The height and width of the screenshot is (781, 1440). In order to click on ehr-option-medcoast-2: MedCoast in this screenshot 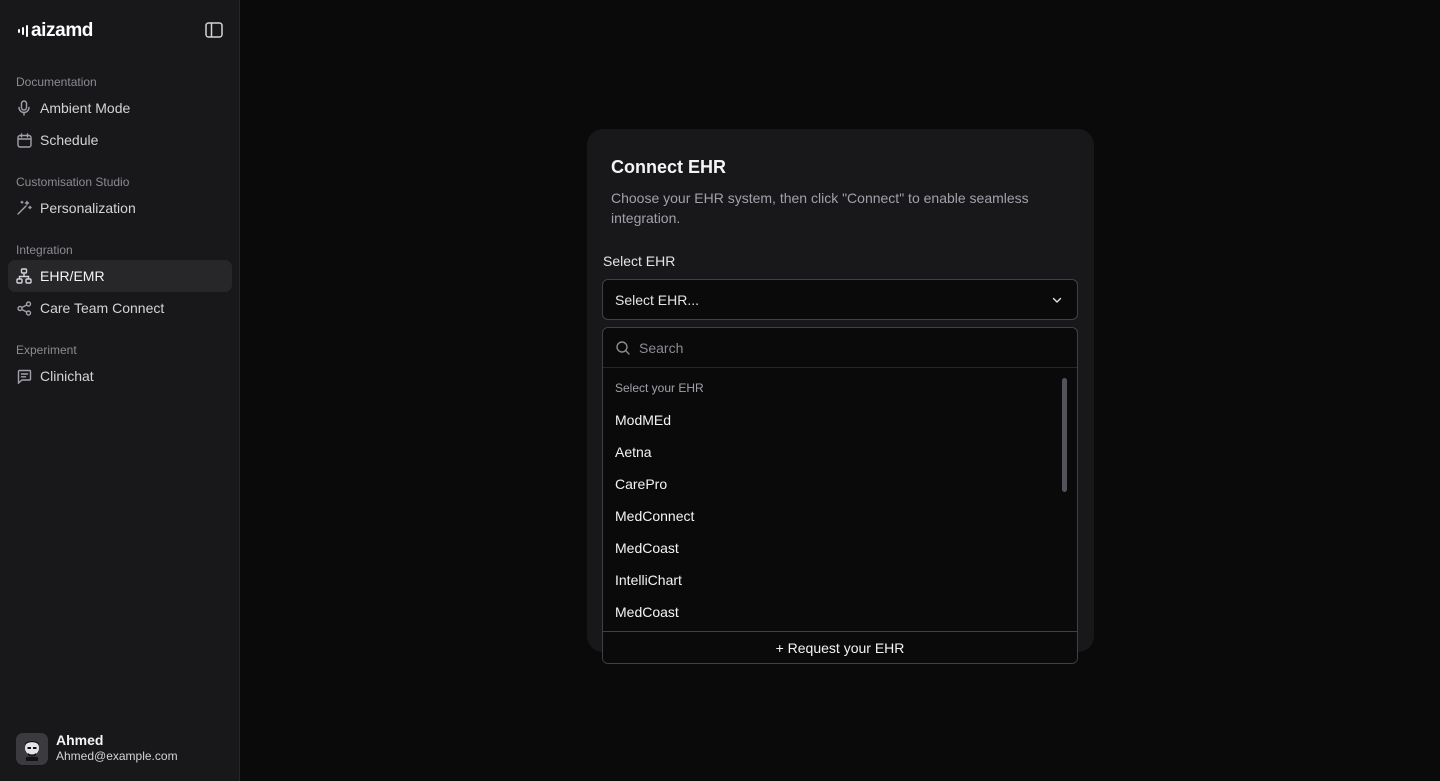, I will do `click(833, 612)`.